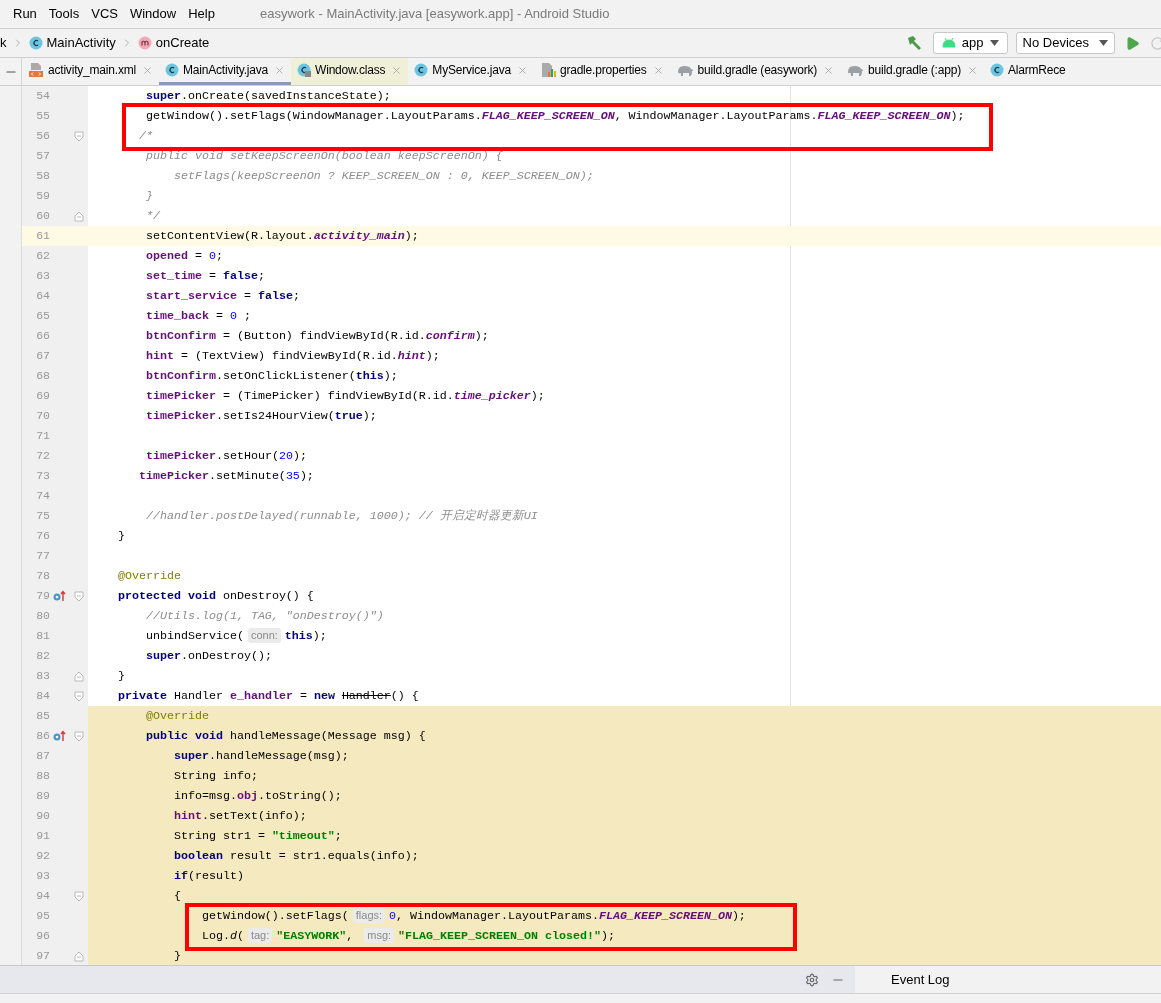 This screenshot has width=1161, height=1003. What do you see at coordinates (222, 296) in the screenshot?
I see `code-line: start_service = false;` at bounding box center [222, 296].